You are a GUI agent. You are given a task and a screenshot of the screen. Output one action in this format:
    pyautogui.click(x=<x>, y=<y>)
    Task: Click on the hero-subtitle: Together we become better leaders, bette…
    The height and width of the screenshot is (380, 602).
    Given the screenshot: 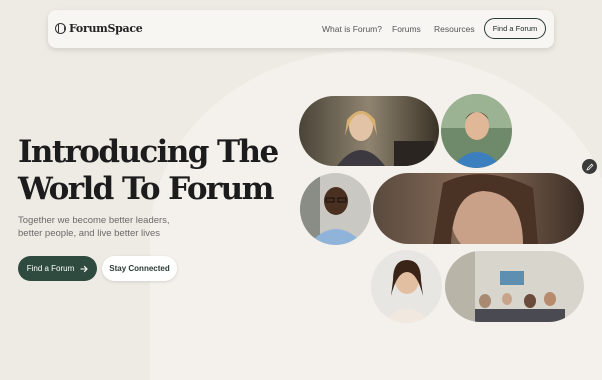 What is the action you would take?
    pyautogui.click(x=94, y=227)
    